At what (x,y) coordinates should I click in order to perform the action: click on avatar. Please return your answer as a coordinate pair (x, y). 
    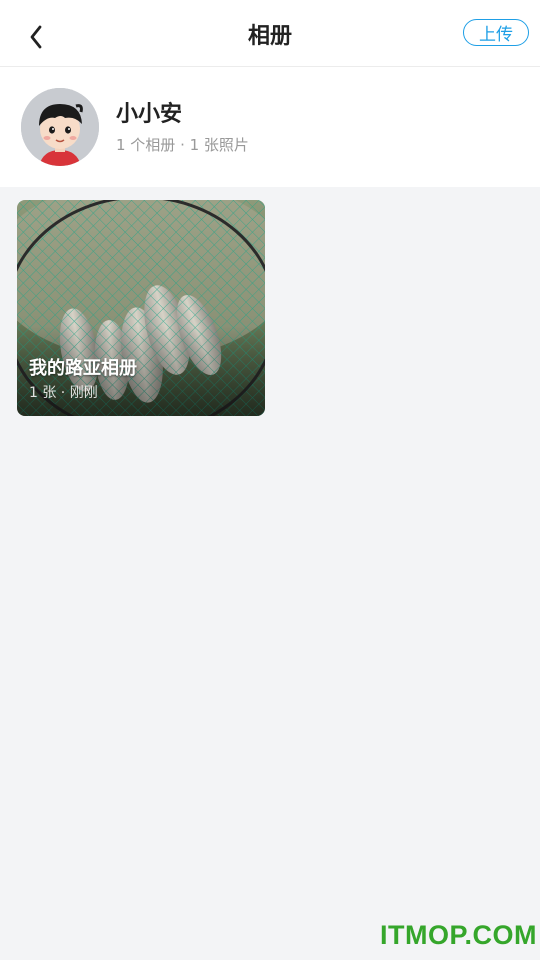
    Looking at the image, I should click on (60, 127).